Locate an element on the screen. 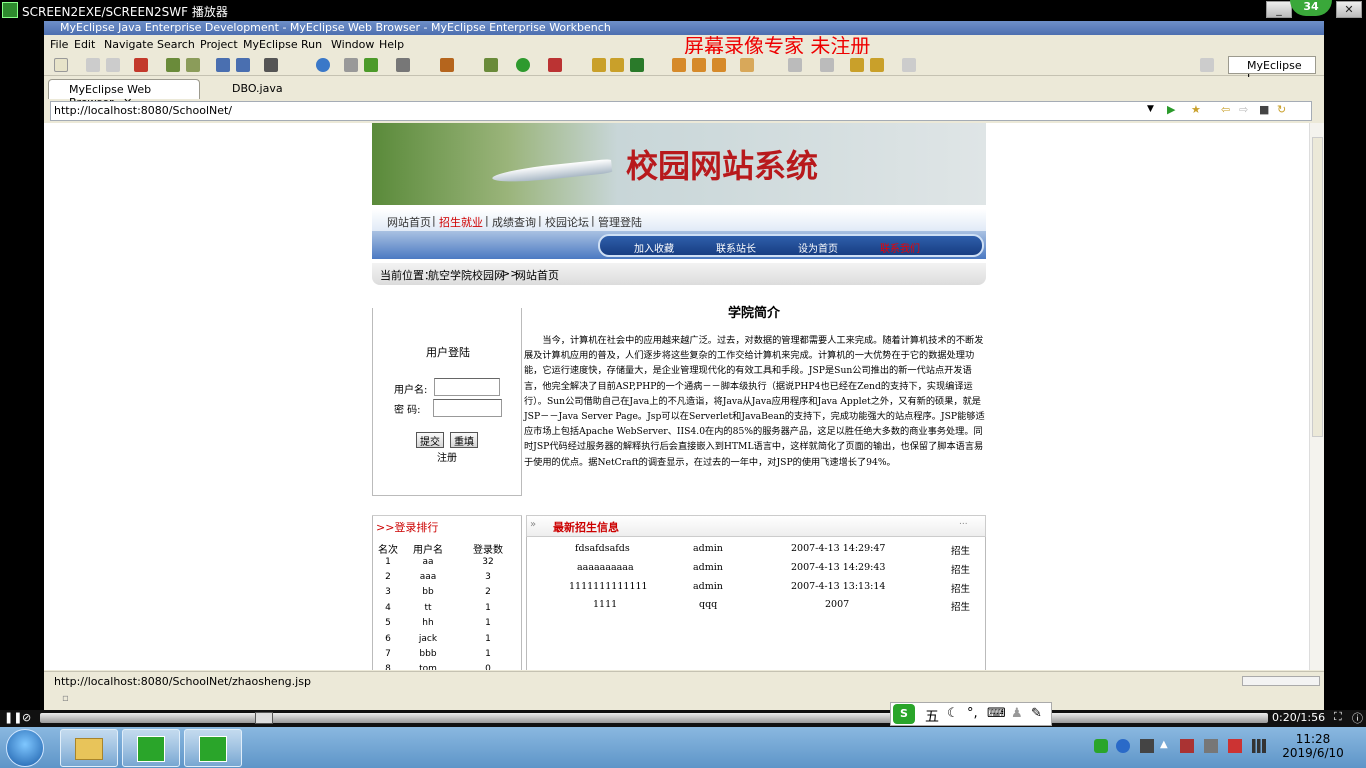 This screenshot has height=768, width=1366. password-input is located at coordinates (467, 408).